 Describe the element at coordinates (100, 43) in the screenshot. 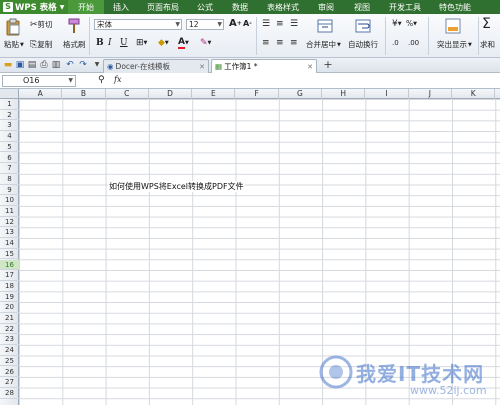

I see `bold-button: B` at that location.